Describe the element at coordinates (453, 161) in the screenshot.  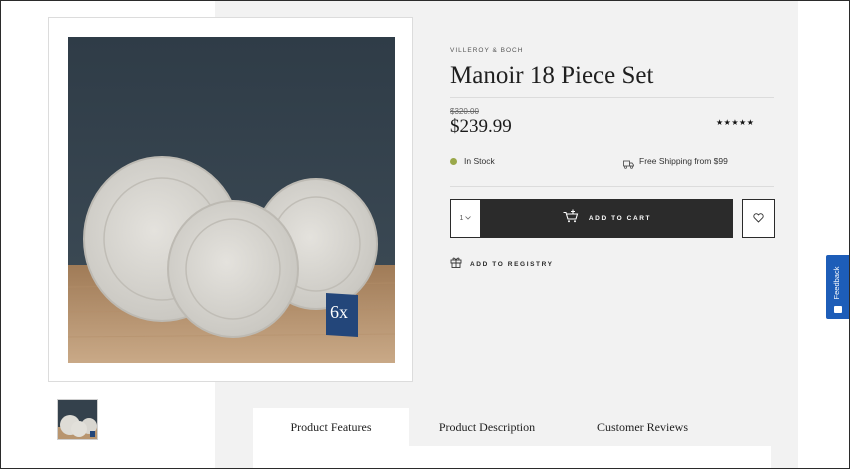
I see `stock-indicator-icon` at that location.